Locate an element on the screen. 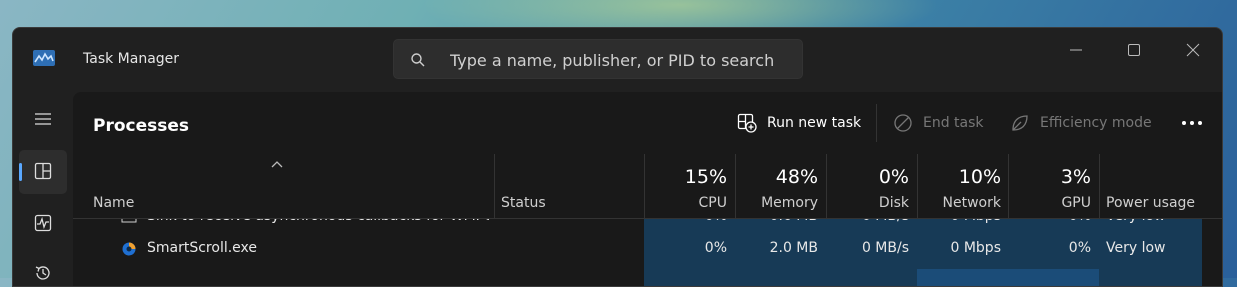 This screenshot has width=1237, height=287. nav-app-history is located at coordinates (43, 269).